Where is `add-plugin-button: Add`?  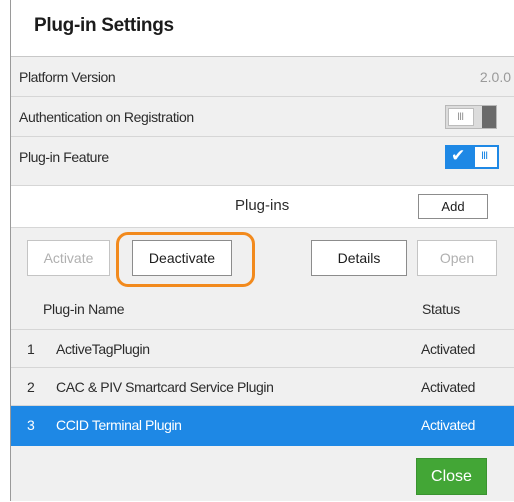 add-plugin-button: Add is located at coordinates (453, 206).